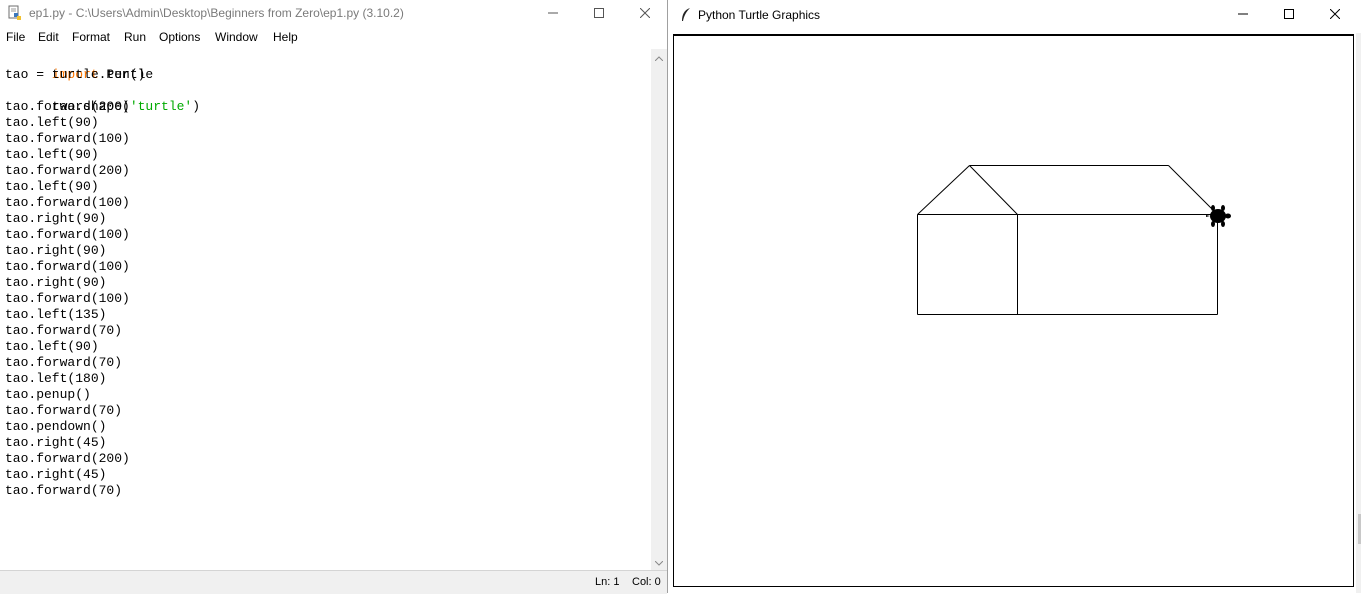  Describe the element at coordinates (79, 66) in the screenshot. I see `code-line-1: import turtle` at that location.